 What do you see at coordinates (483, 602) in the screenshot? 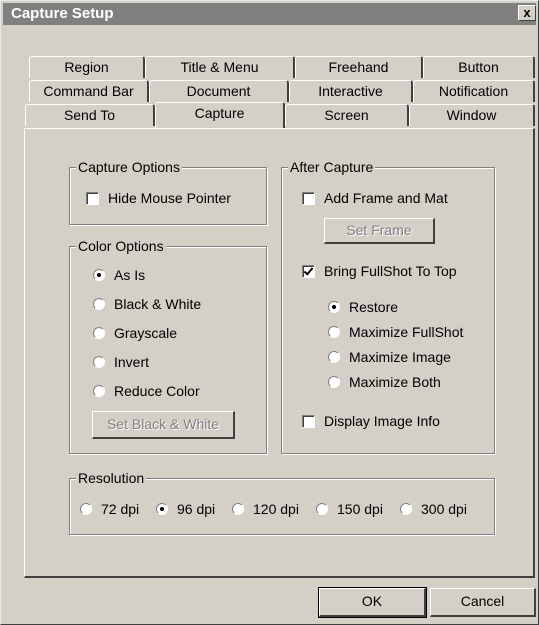
I see `cancel-button: Cancel` at bounding box center [483, 602].